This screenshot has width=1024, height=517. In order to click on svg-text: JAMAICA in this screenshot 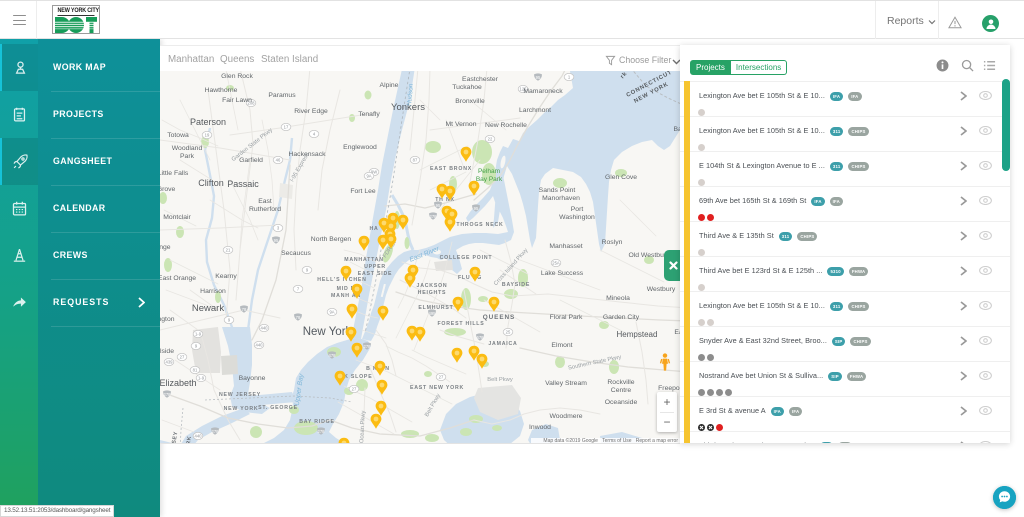, I will do `click(502, 344)`.